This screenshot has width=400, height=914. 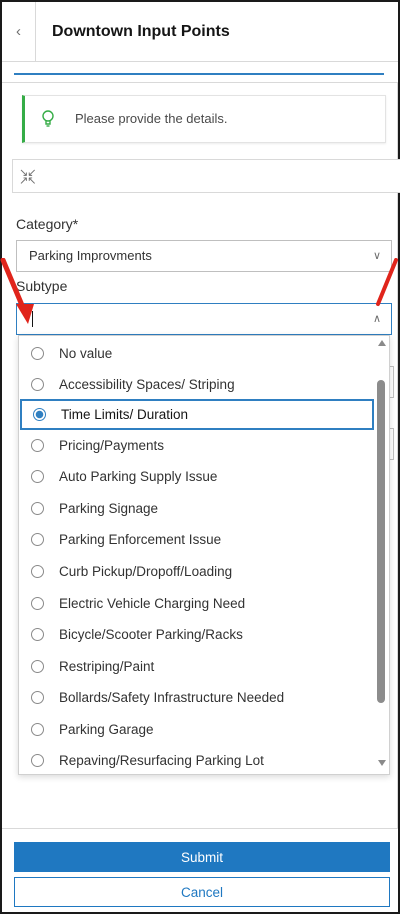 I want to click on option-label: Restriping/Paint, so click(x=107, y=666).